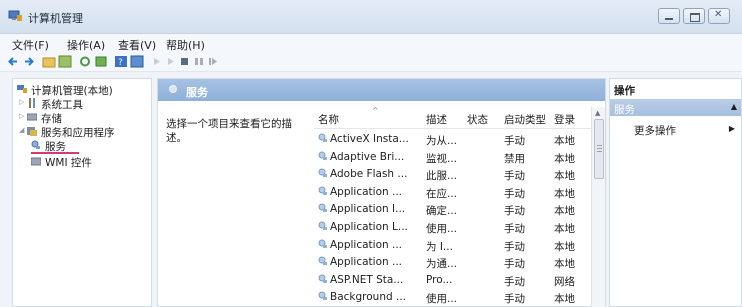  I want to click on table-row: ASP.NET Sta... Pro... 手动 网络, so click(459, 279).